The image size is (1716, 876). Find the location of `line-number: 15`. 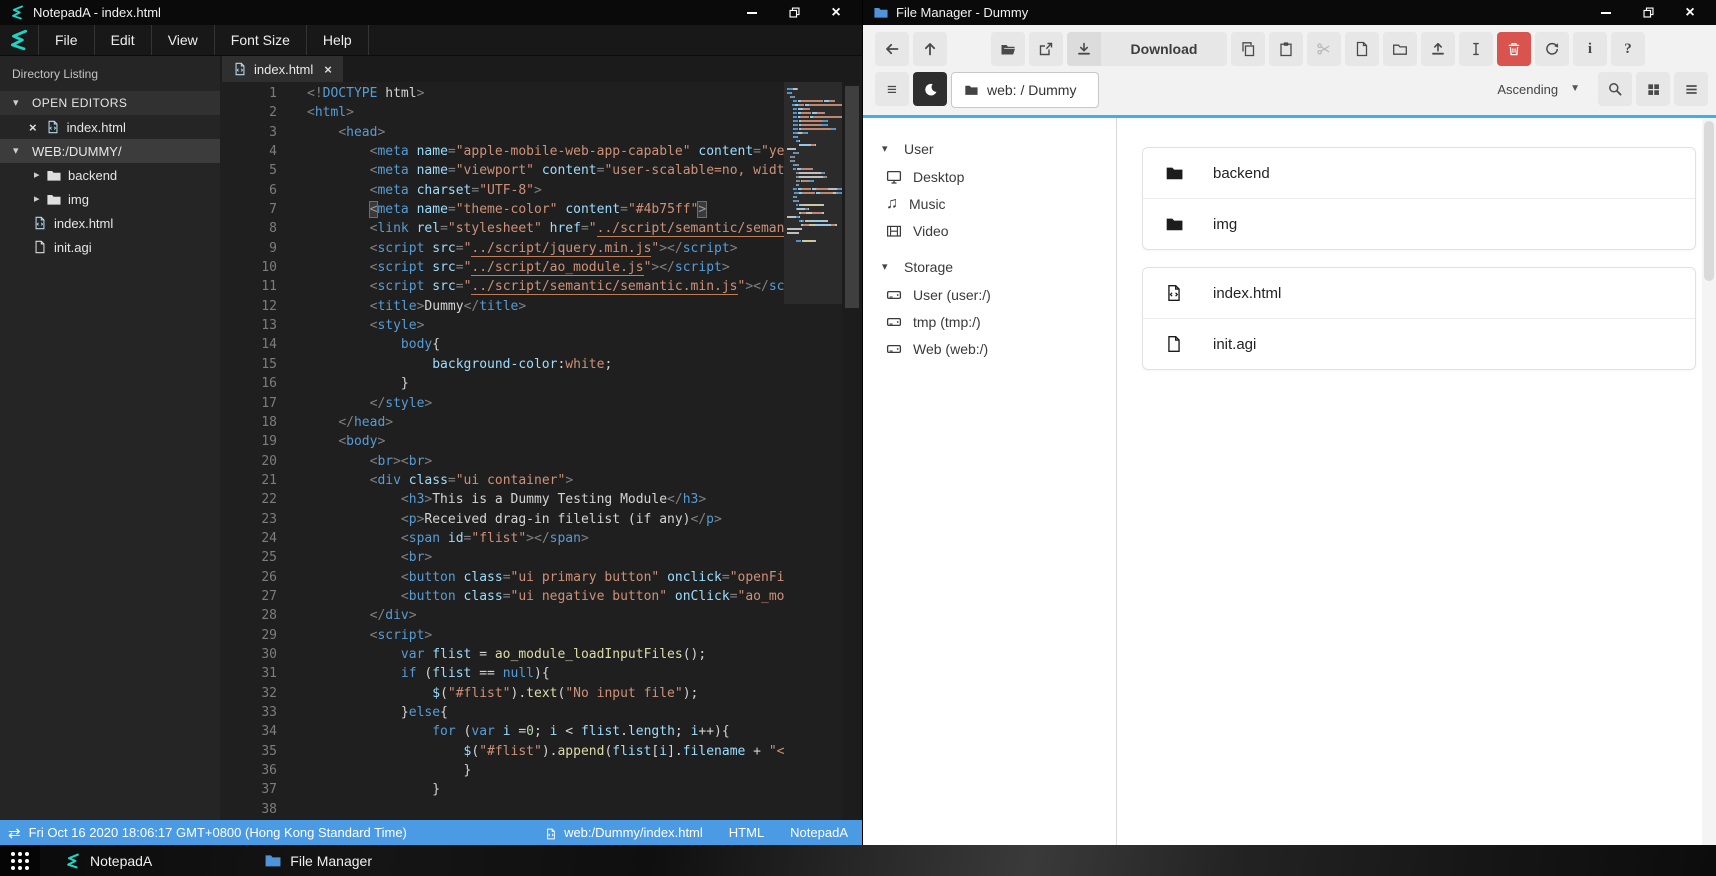

line-number: 15 is located at coordinates (269, 364).